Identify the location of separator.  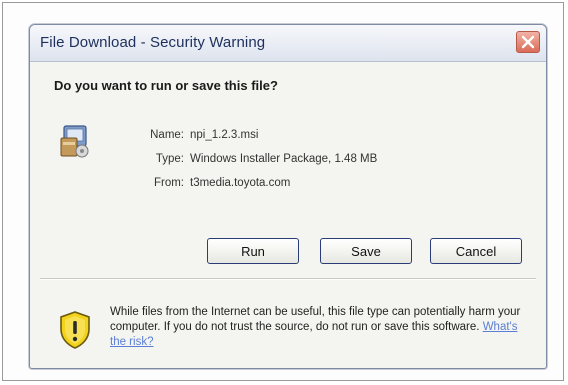
(288, 279).